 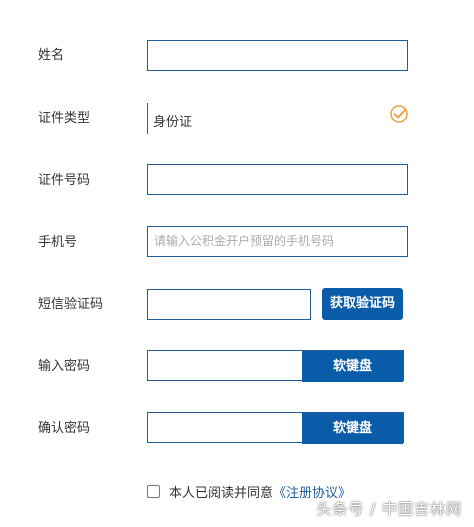 What do you see at coordinates (64, 428) in the screenshot?
I see `confirm-password-label: 确认密码` at bounding box center [64, 428].